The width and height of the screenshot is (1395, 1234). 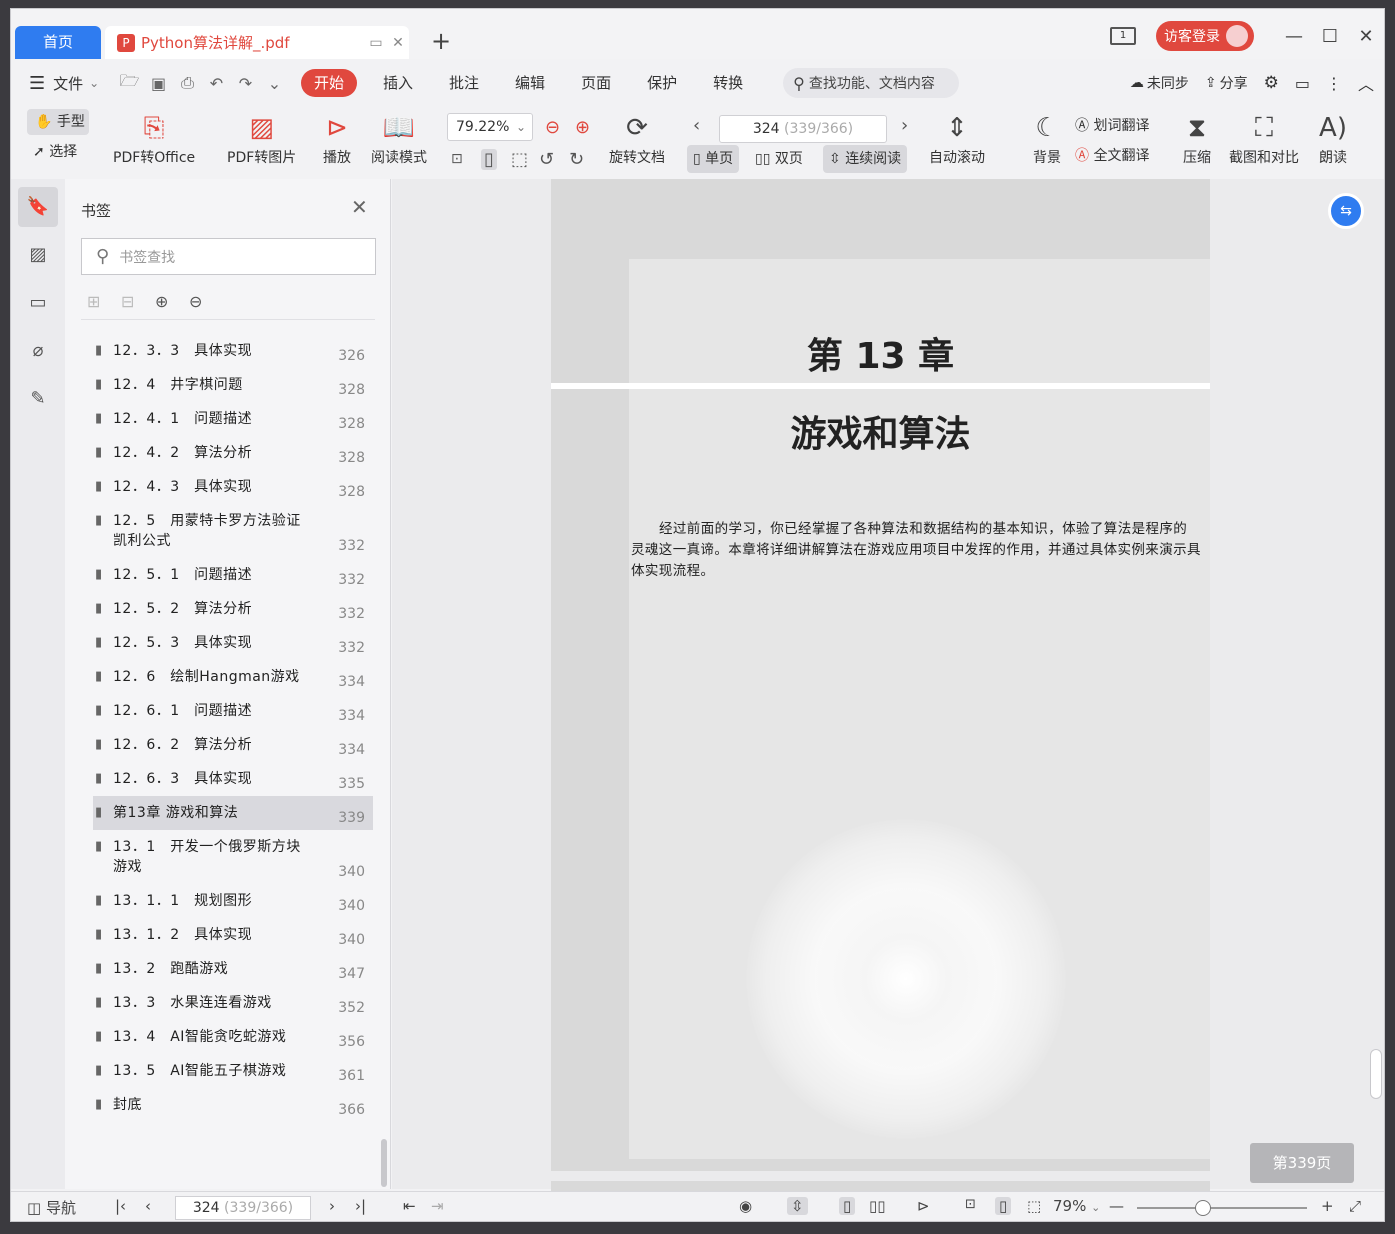 I want to click on menu-tab-annotate: 批注, so click(x=464, y=83).